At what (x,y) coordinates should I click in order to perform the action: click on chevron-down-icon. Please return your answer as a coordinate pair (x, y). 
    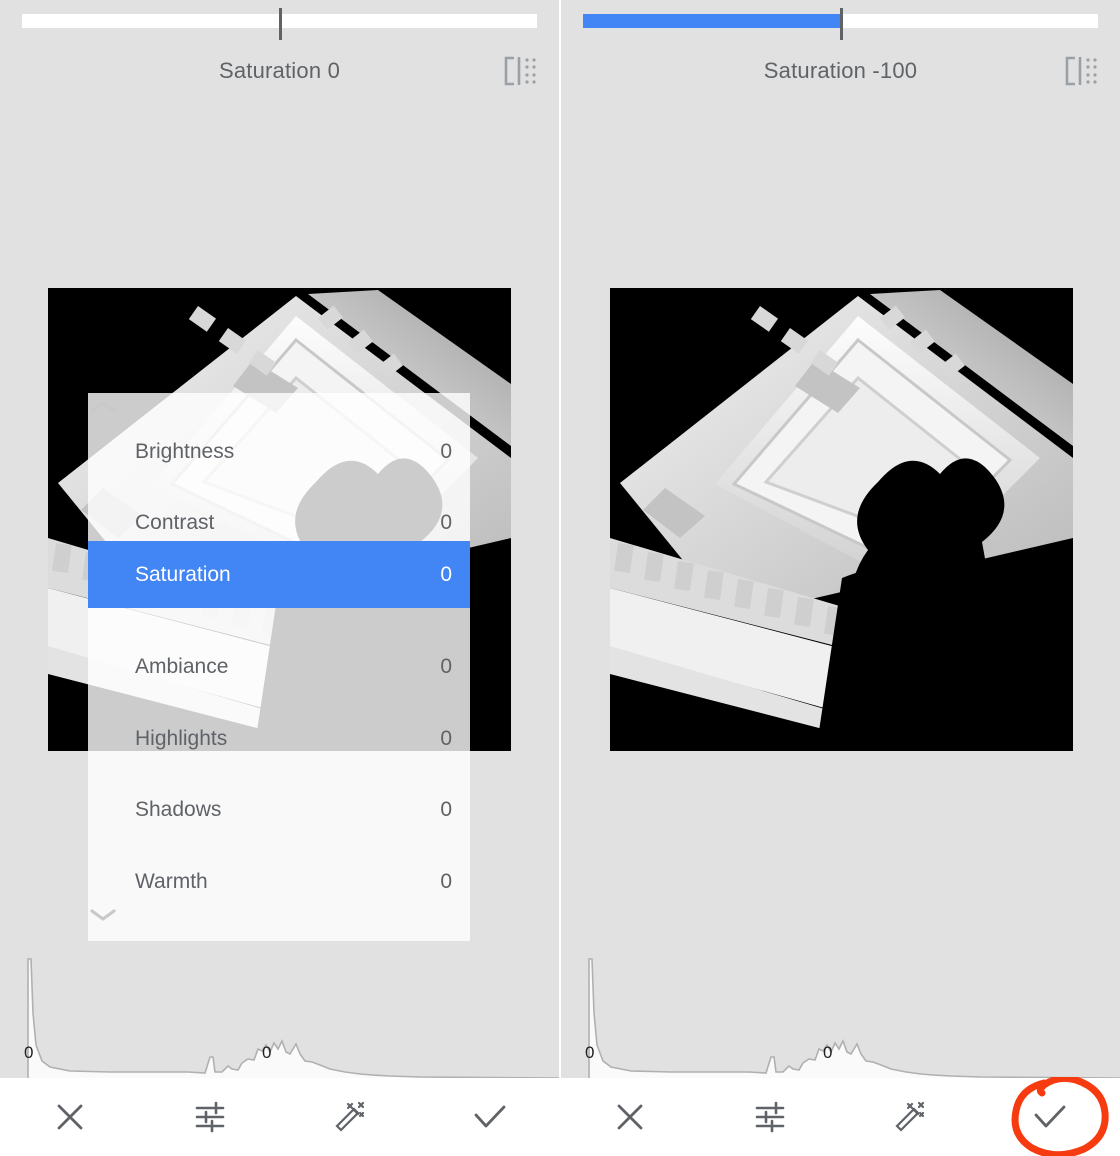
    Looking at the image, I should click on (279, 918).